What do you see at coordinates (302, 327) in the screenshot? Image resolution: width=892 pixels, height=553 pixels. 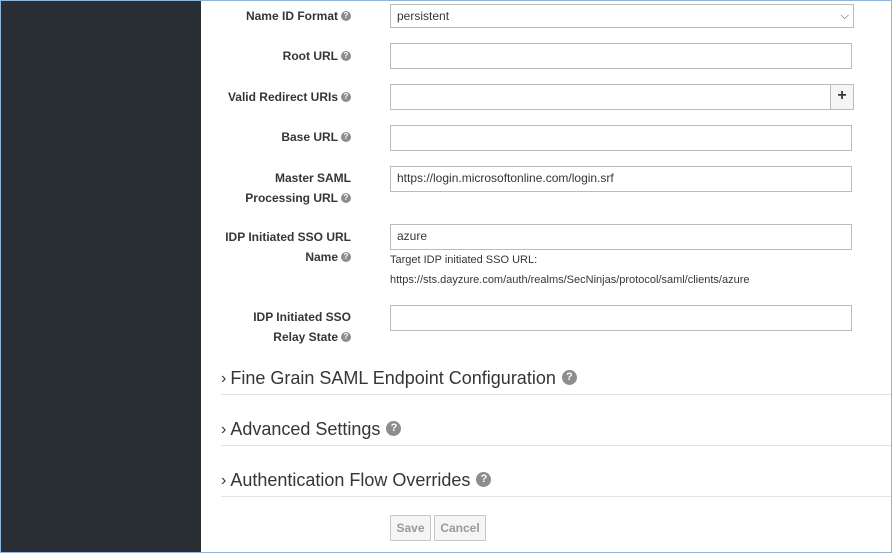 I see `idp-relay-state-label: IDP Initiated SSO Relay State?` at bounding box center [302, 327].